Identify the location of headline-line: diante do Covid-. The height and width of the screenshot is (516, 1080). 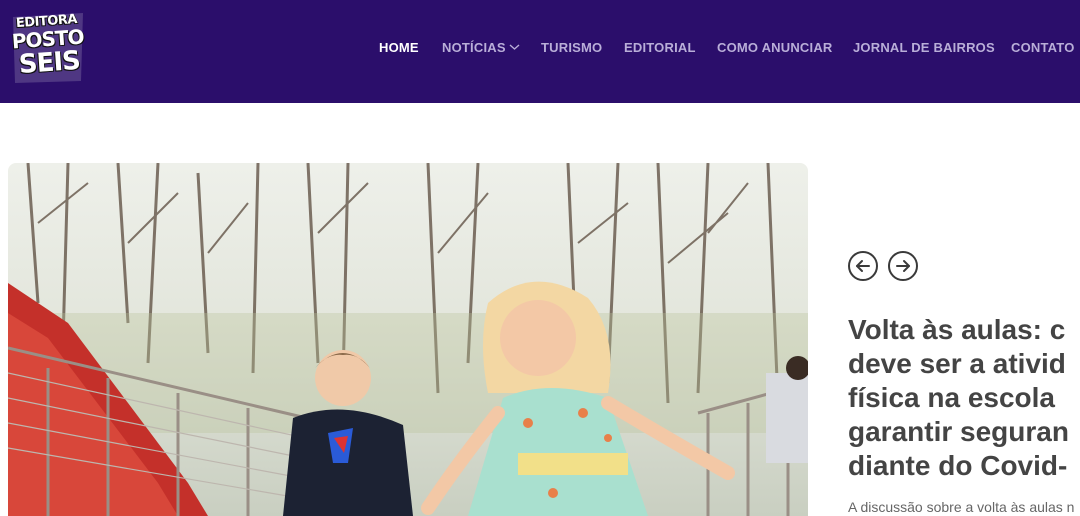
(958, 465).